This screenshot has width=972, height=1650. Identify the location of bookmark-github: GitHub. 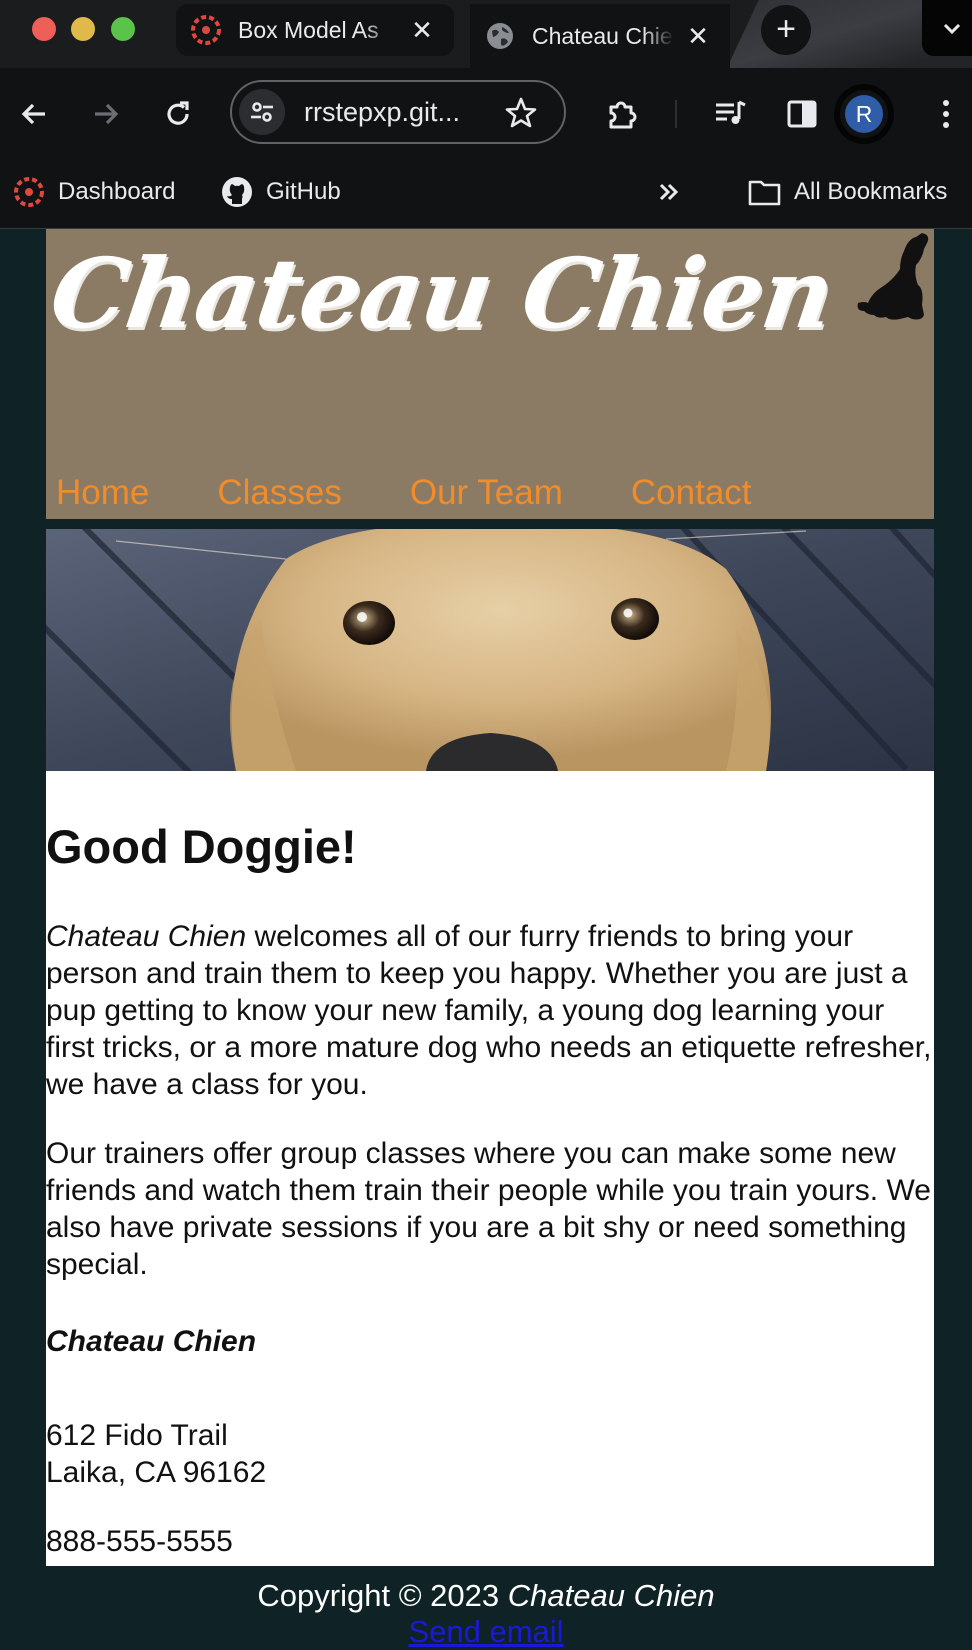
(280, 192).